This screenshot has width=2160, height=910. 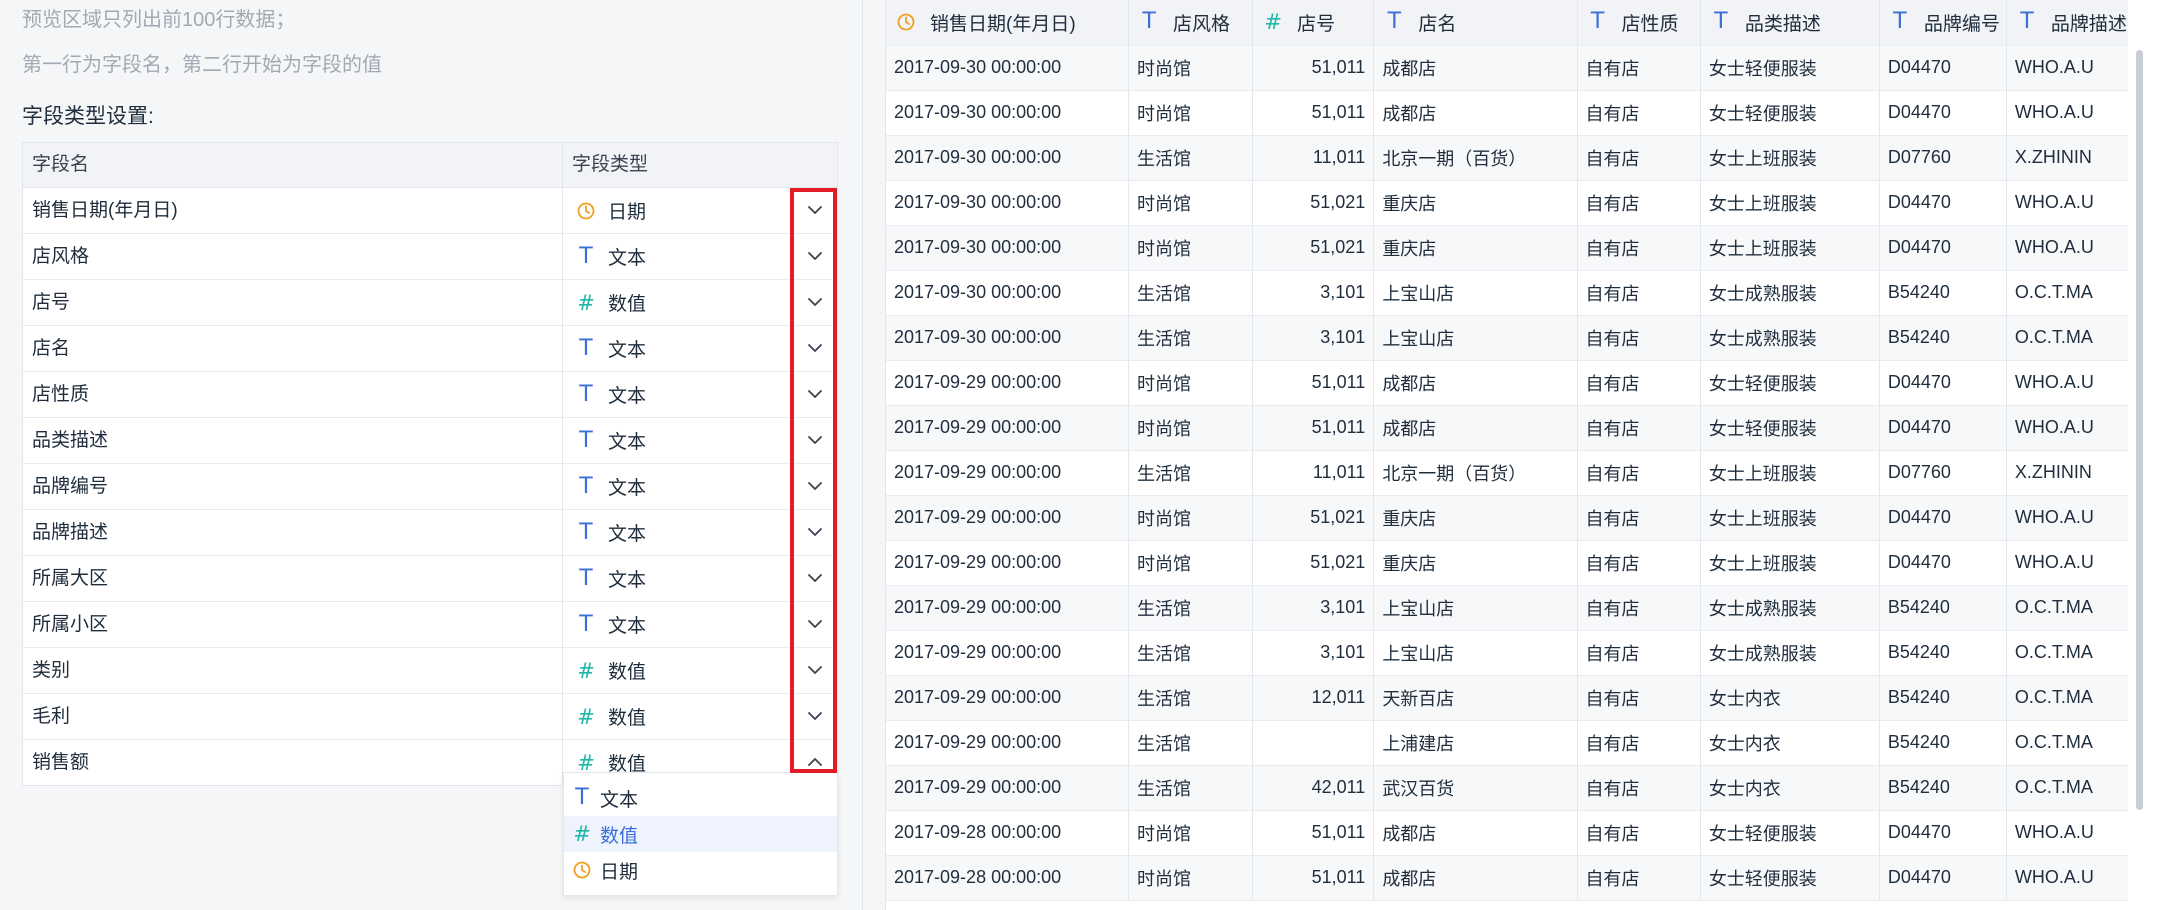 I want to click on preview-column-header: 销售日期(年月日), so click(x=1008, y=23).